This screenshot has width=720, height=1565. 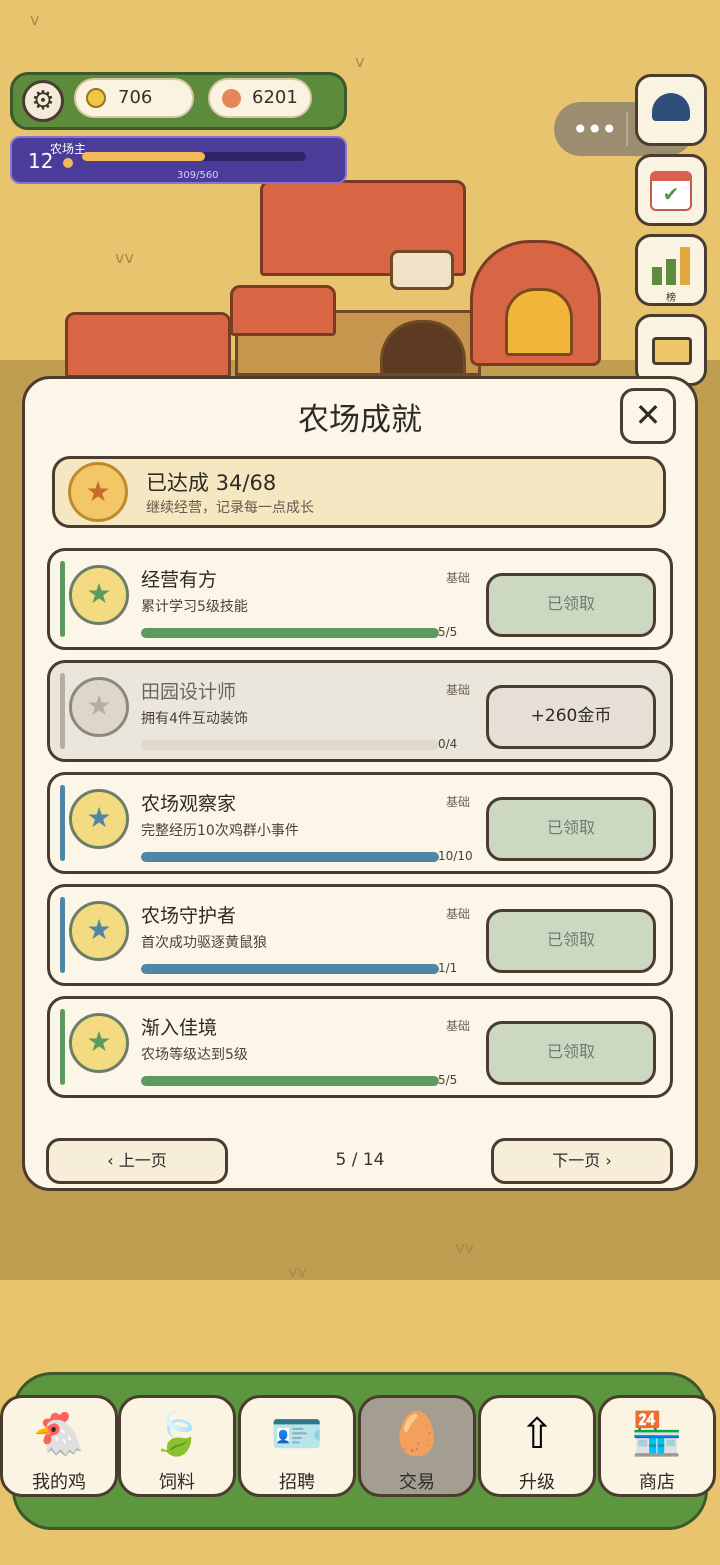 What do you see at coordinates (422, 270) in the screenshot?
I see `egg-sign` at bounding box center [422, 270].